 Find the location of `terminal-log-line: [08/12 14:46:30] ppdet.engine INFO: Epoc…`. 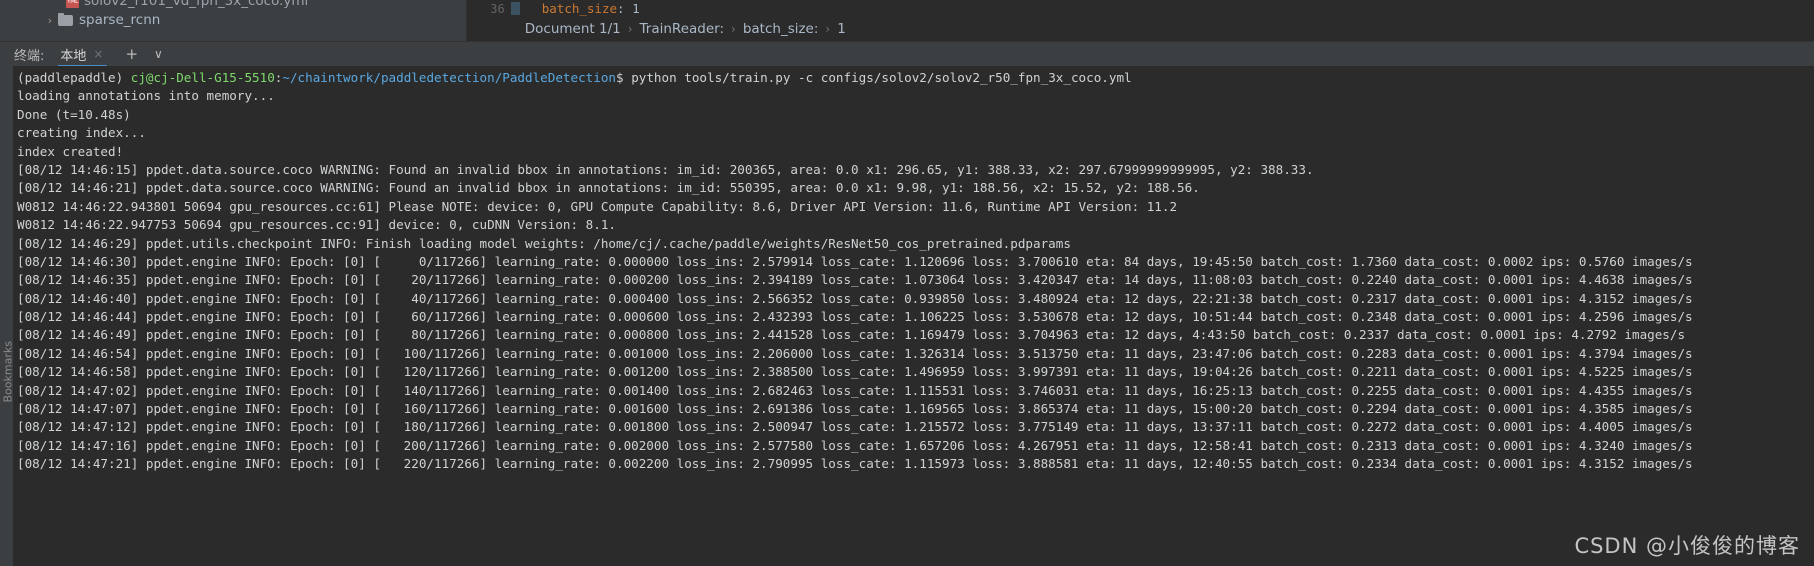

terminal-log-line: [08/12 14:46:30] ppdet.engine INFO: Epoc… is located at coordinates (855, 261).